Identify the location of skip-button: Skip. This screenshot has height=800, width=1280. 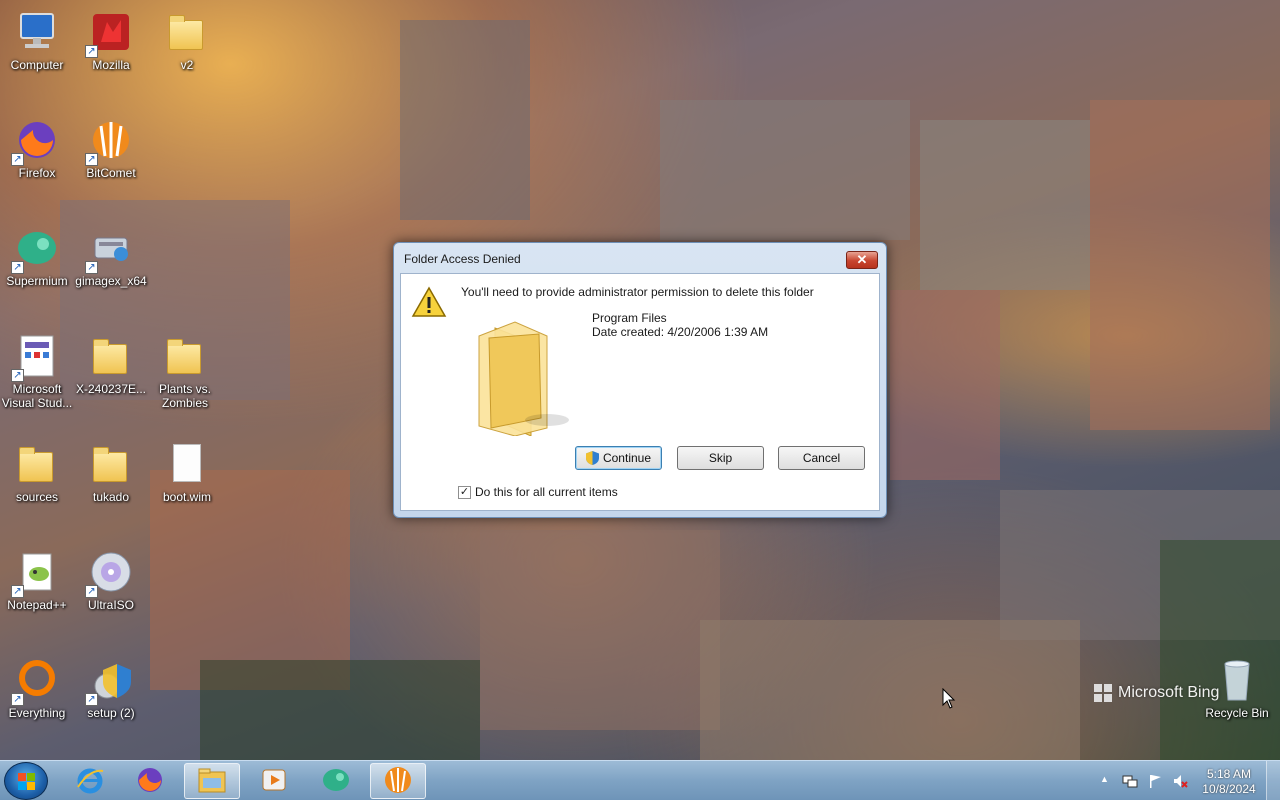
(720, 458).